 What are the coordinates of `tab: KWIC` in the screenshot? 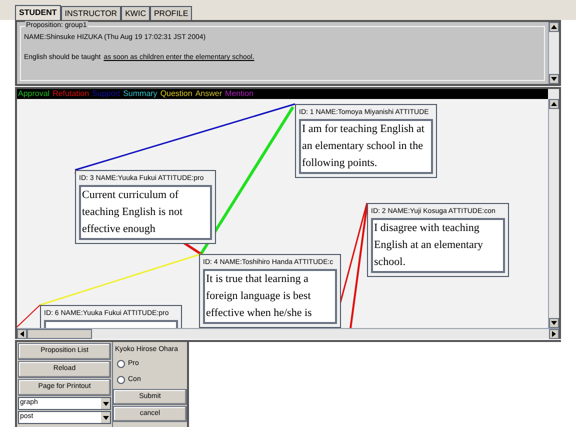 It's located at (135, 13).